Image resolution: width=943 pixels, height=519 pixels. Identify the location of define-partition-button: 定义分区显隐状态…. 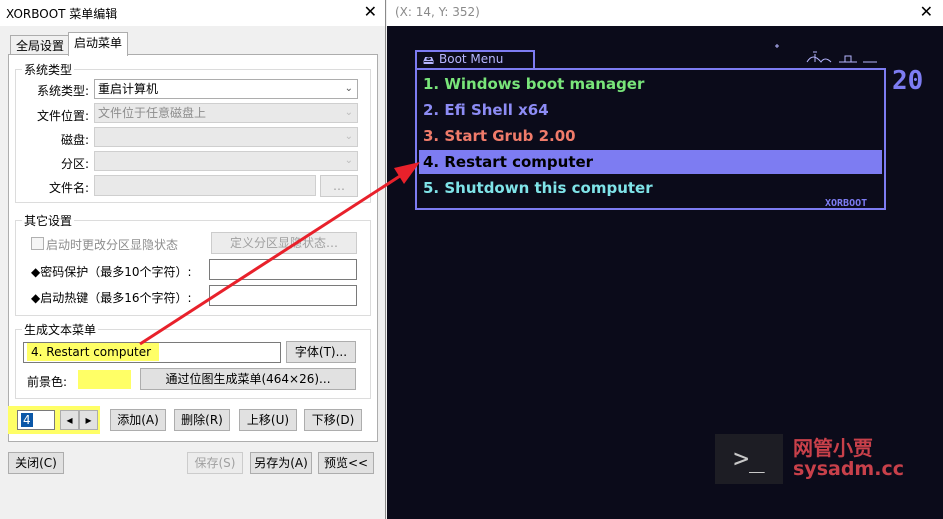
(284, 243).